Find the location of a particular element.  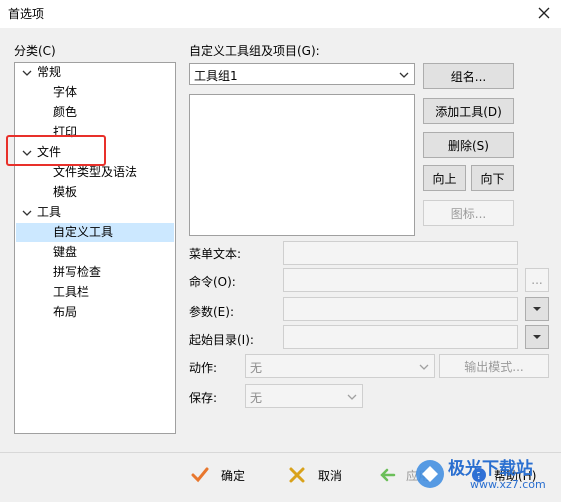

highlight-annotation is located at coordinates (56, 150).